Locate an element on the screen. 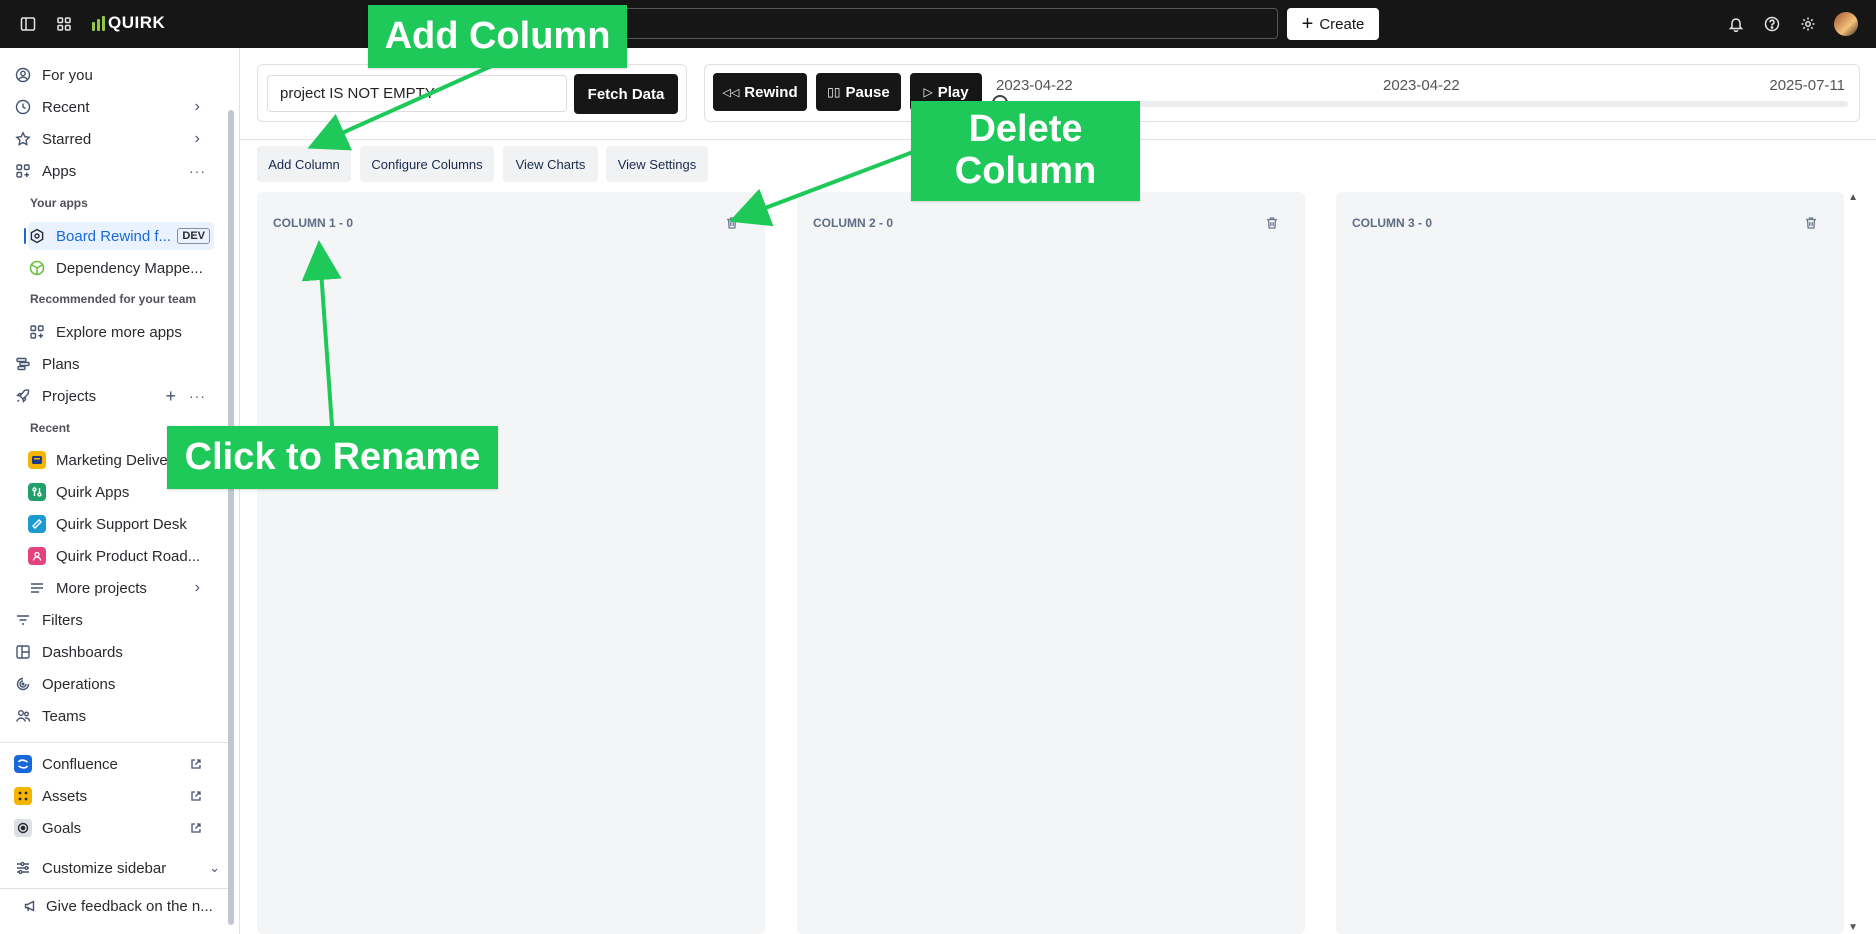 The height and width of the screenshot is (934, 1876). app-switcher-icon is located at coordinates (64, 24).